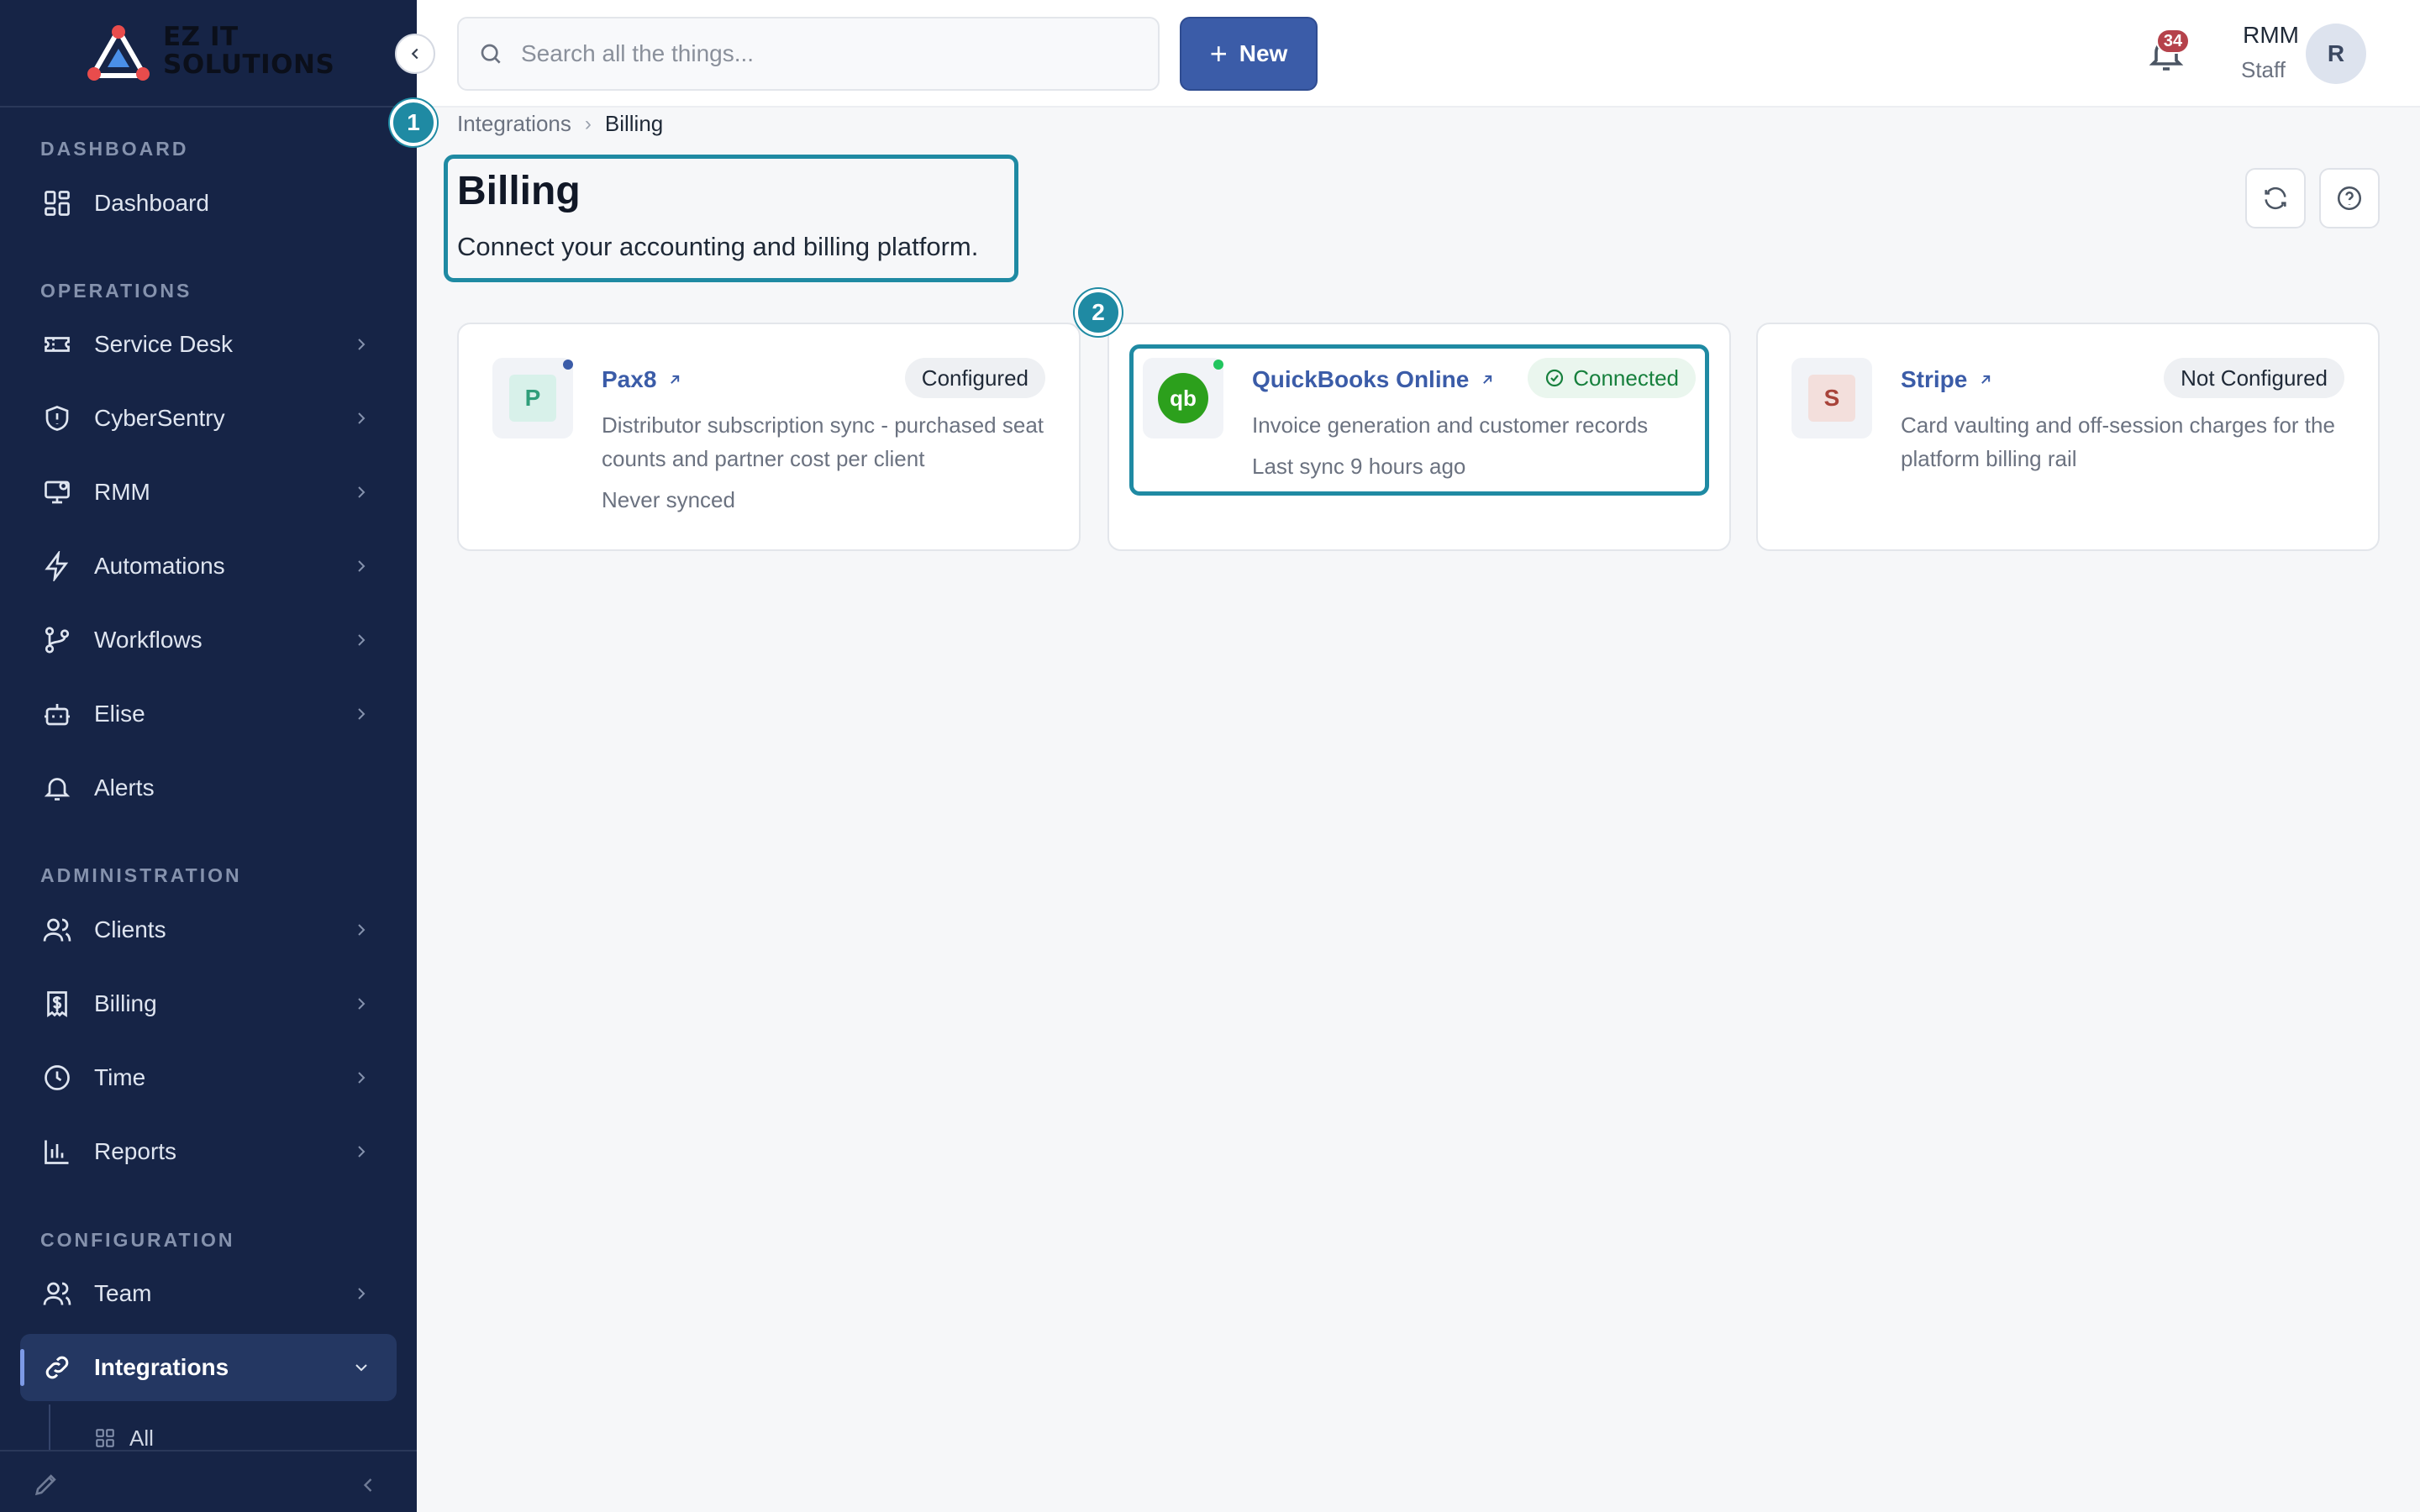  What do you see at coordinates (57, 1078) in the screenshot?
I see `clock-icon` at bounding box center [57, 1078].